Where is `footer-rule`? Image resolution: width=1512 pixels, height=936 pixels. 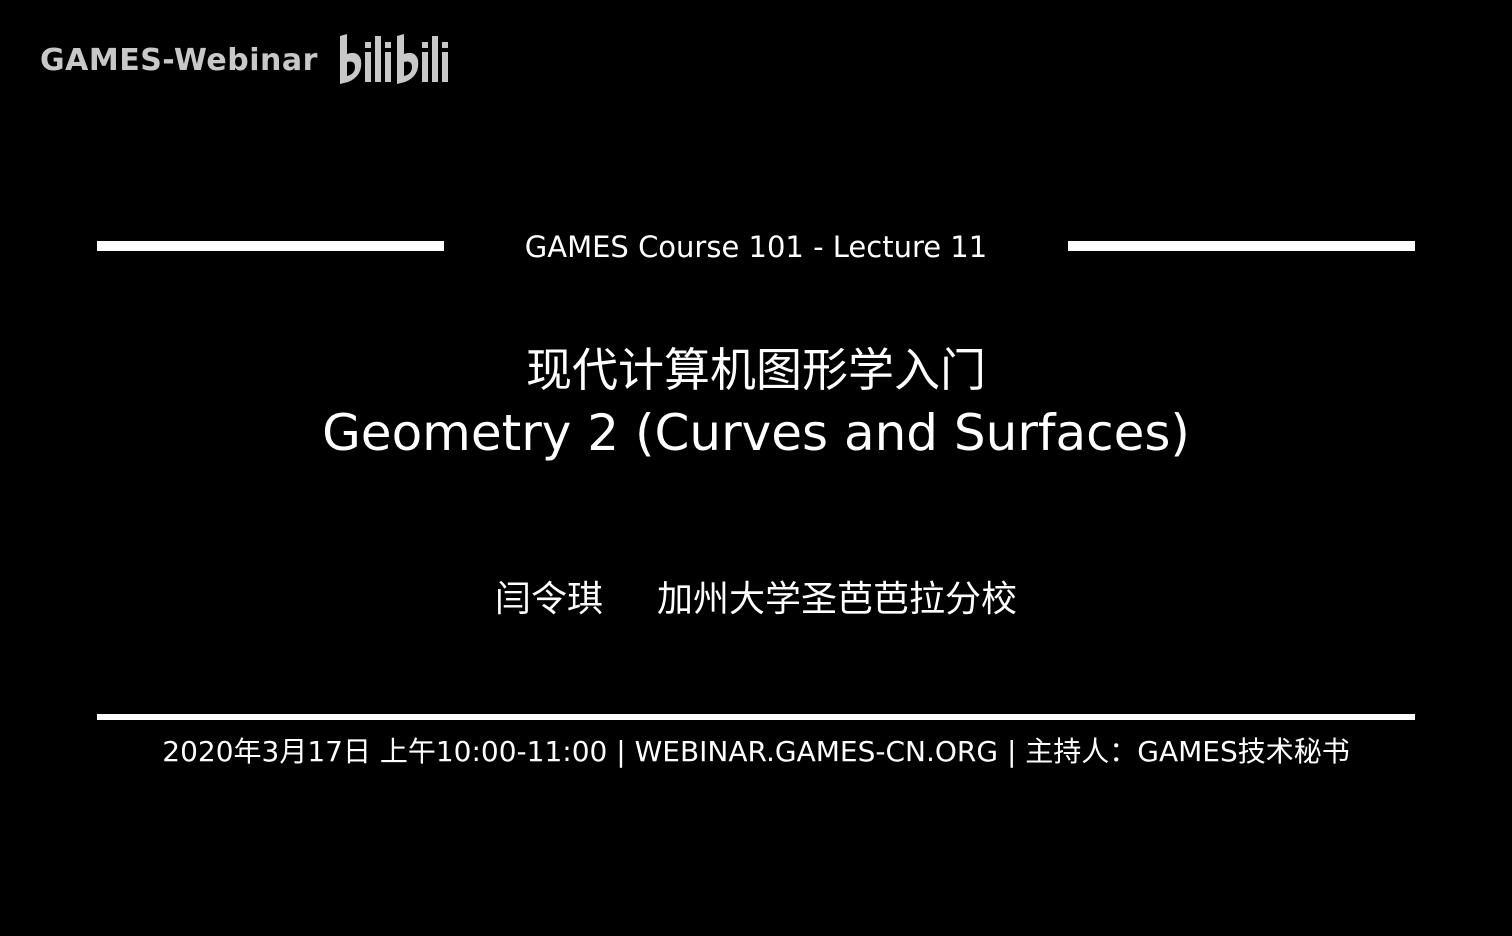
footer-rule is located at coordinates (756, 717).